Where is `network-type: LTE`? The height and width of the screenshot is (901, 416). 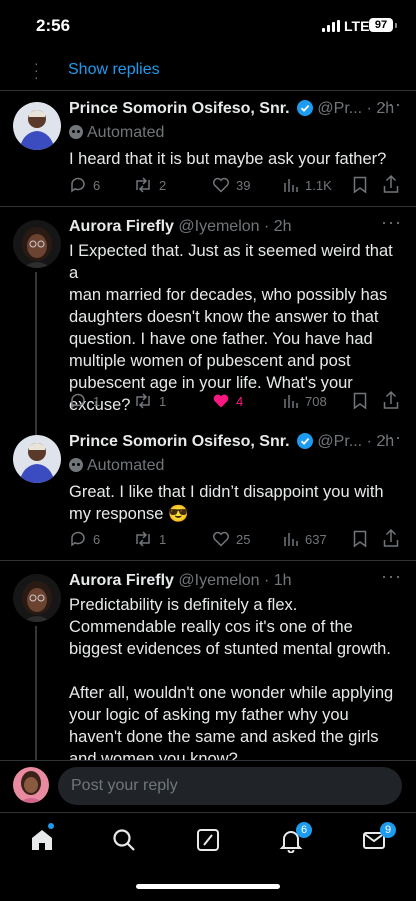 network-type: LTE is located at coordinates (357, 26).